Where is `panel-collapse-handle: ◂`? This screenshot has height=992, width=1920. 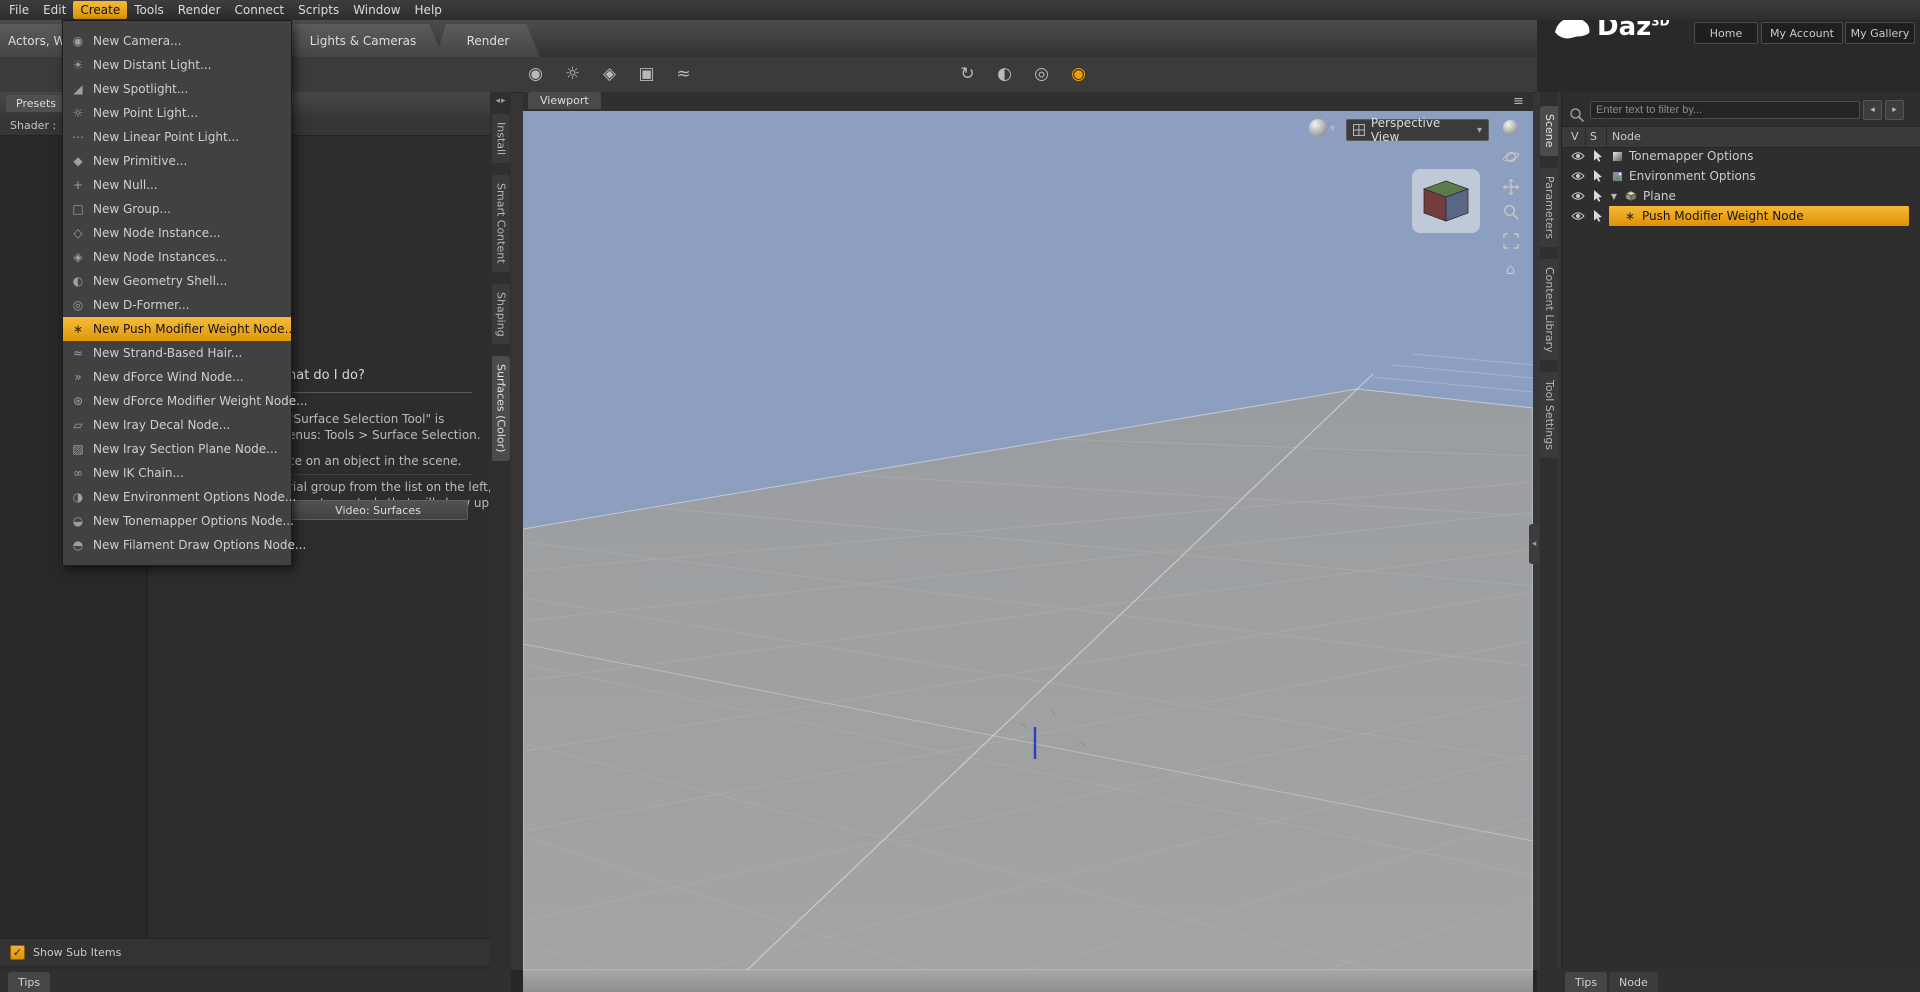 panel-collapse-handle: ◂ is located at coordinates (1534, 544).